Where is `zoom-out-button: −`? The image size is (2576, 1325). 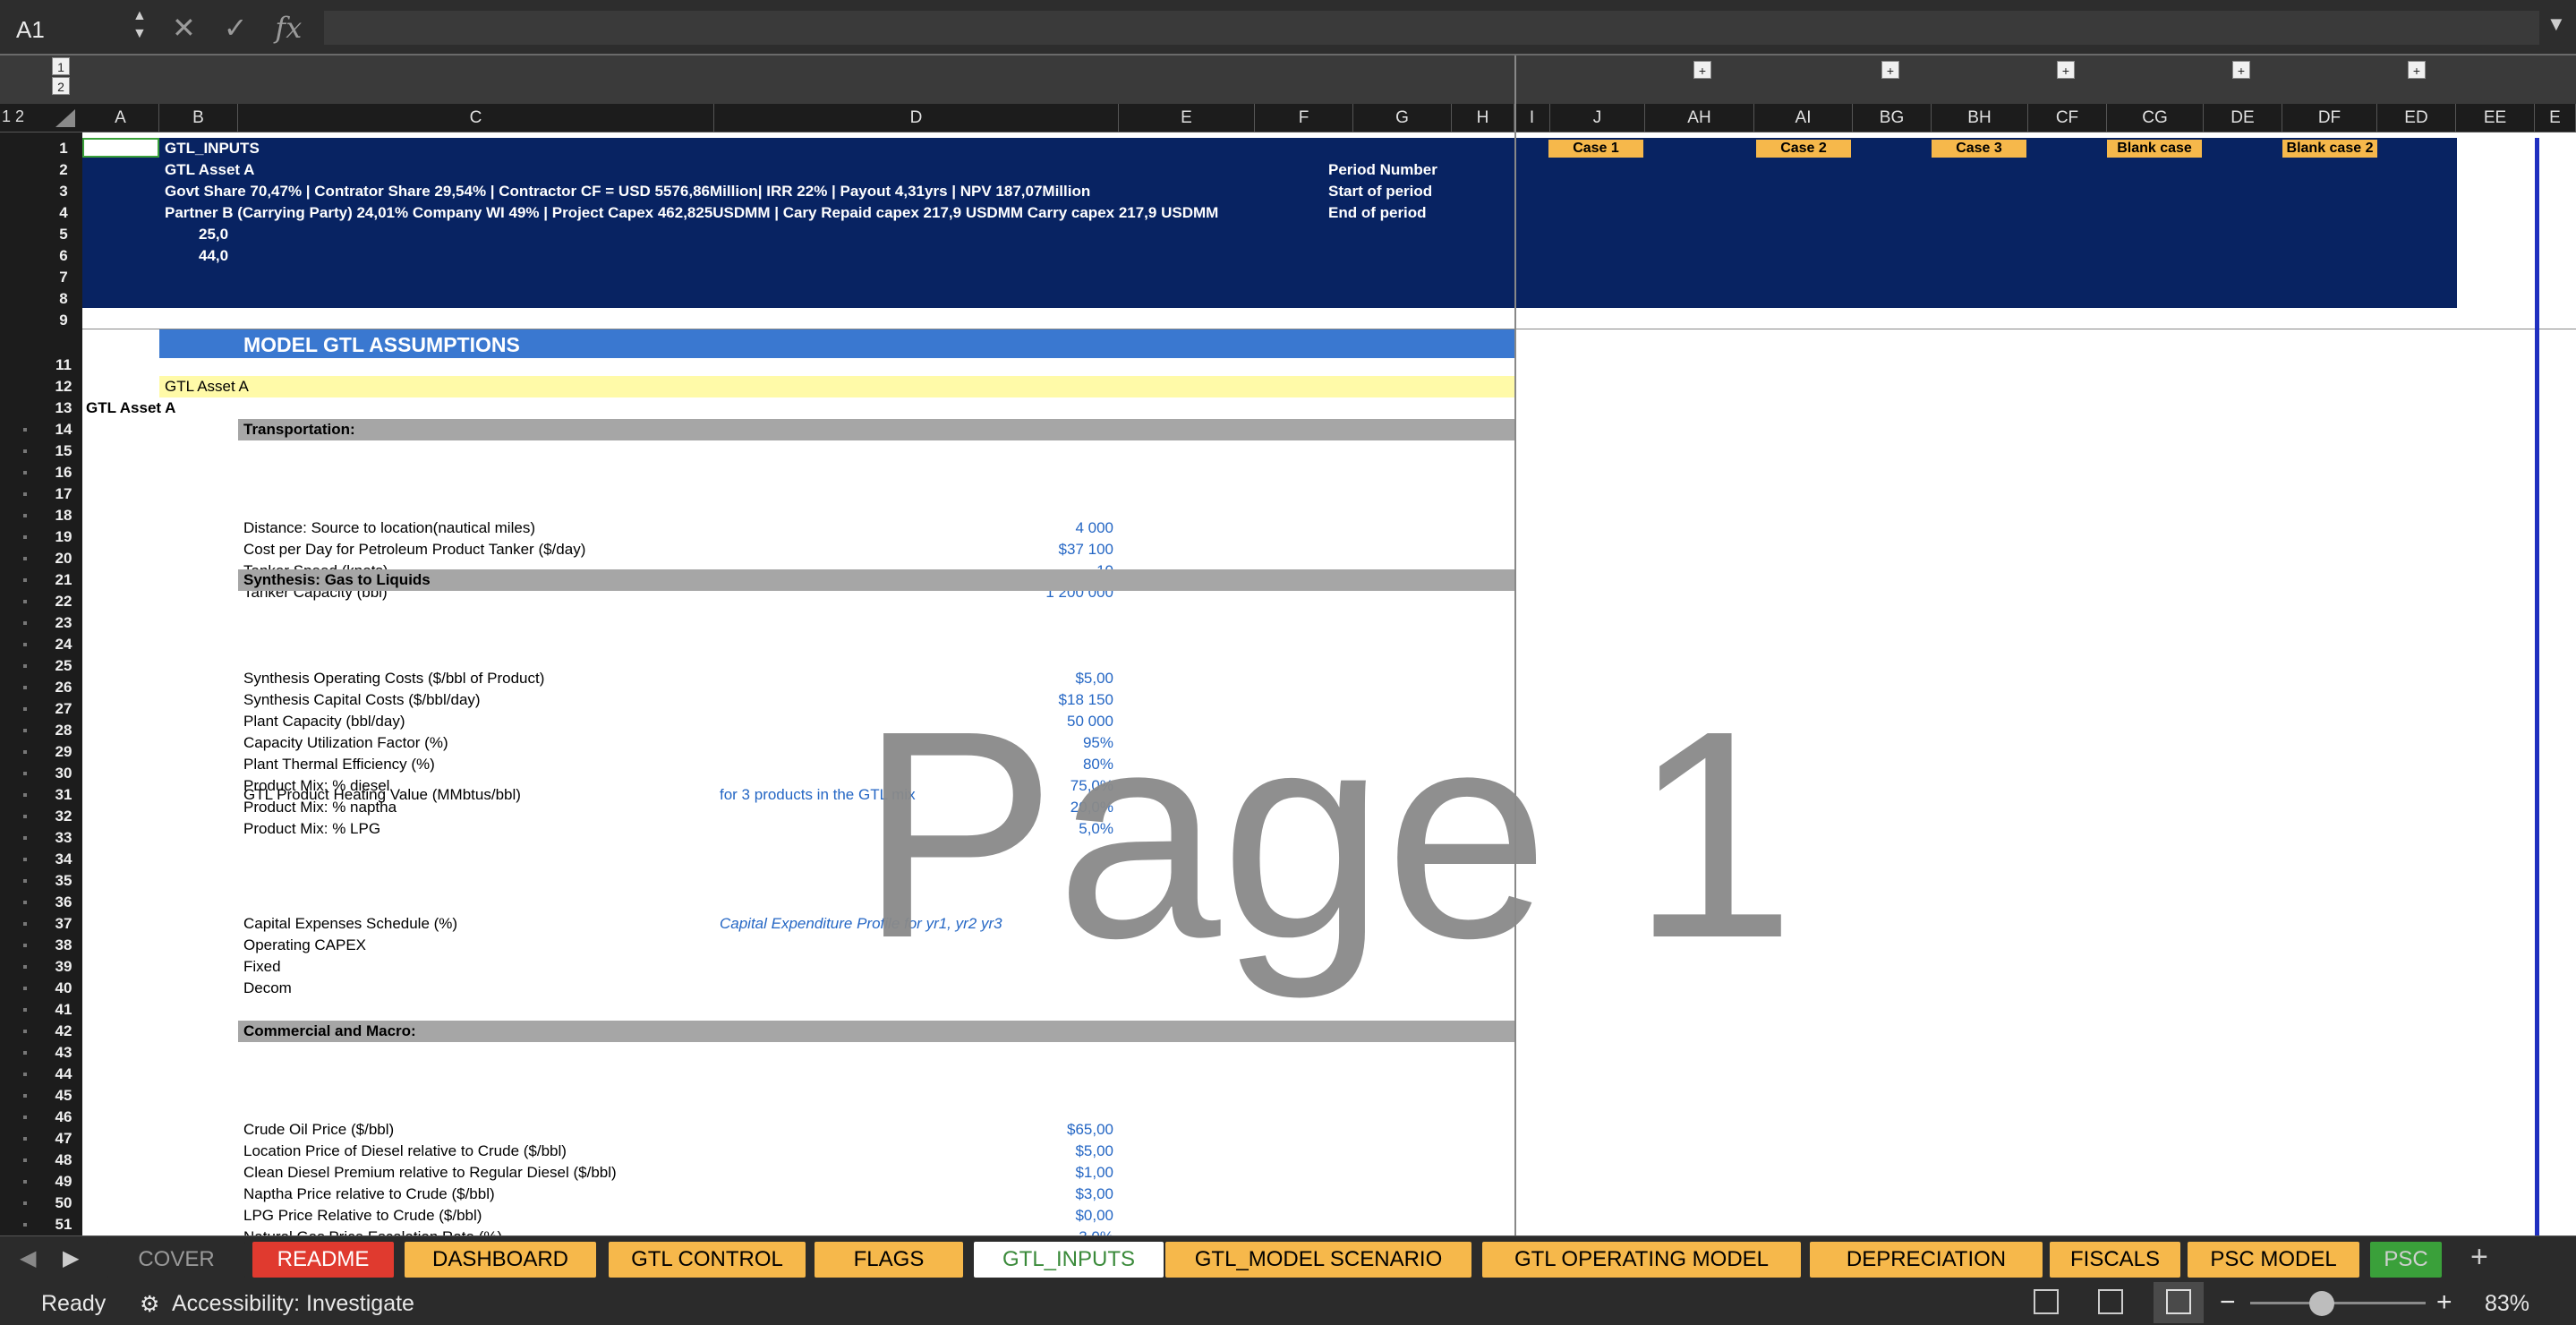
zoom-out-button: − is located at coordinates (2228, 1302).